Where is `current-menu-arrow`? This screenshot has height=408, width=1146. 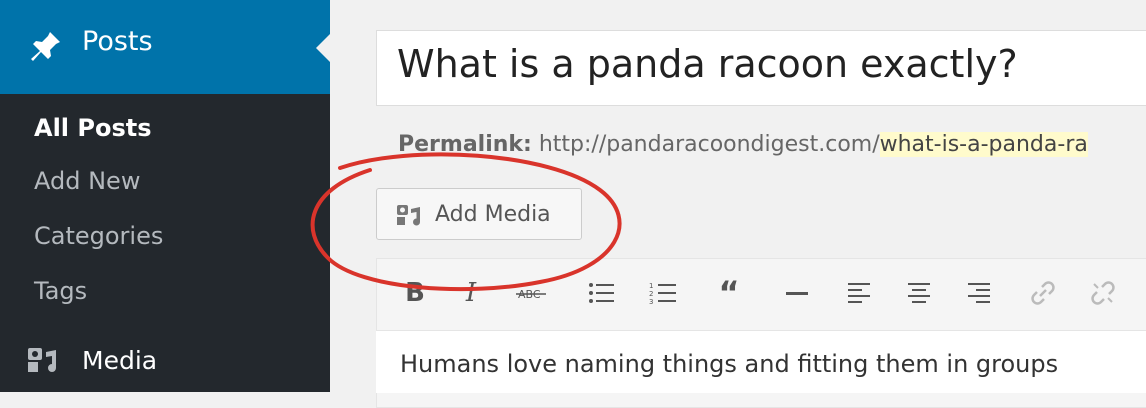 current-menu-arrow is located at coordinates (323, 48).